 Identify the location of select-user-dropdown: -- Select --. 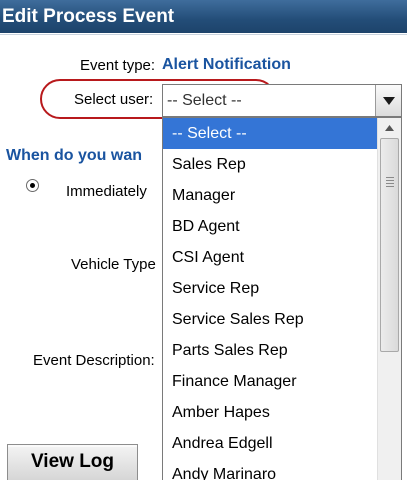
(282, 100).